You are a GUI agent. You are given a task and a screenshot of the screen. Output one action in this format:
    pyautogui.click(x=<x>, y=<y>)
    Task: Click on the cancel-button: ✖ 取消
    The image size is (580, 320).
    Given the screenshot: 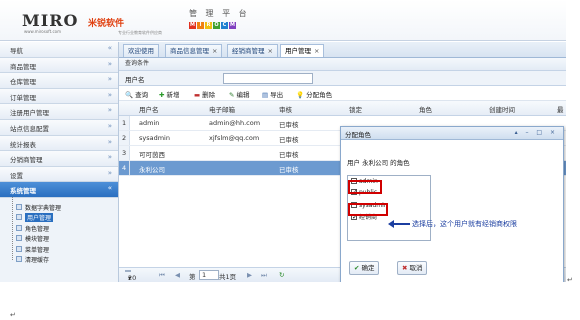 What is the action you would take?
    pyautogui.click(x=412, y=268)
    